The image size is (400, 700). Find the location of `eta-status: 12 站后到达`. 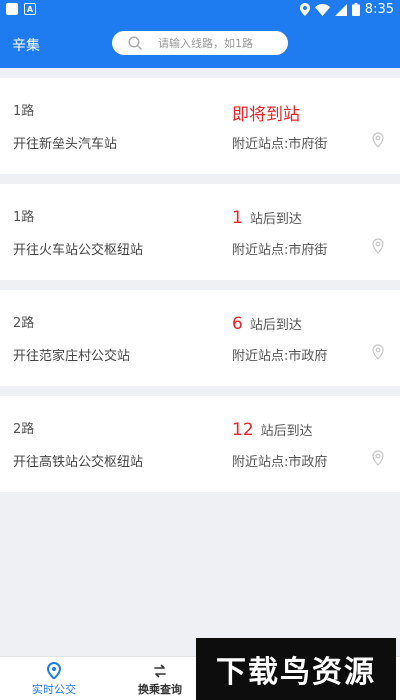

eta-status: 12 站后到达 is located at coordinates (272, 430).